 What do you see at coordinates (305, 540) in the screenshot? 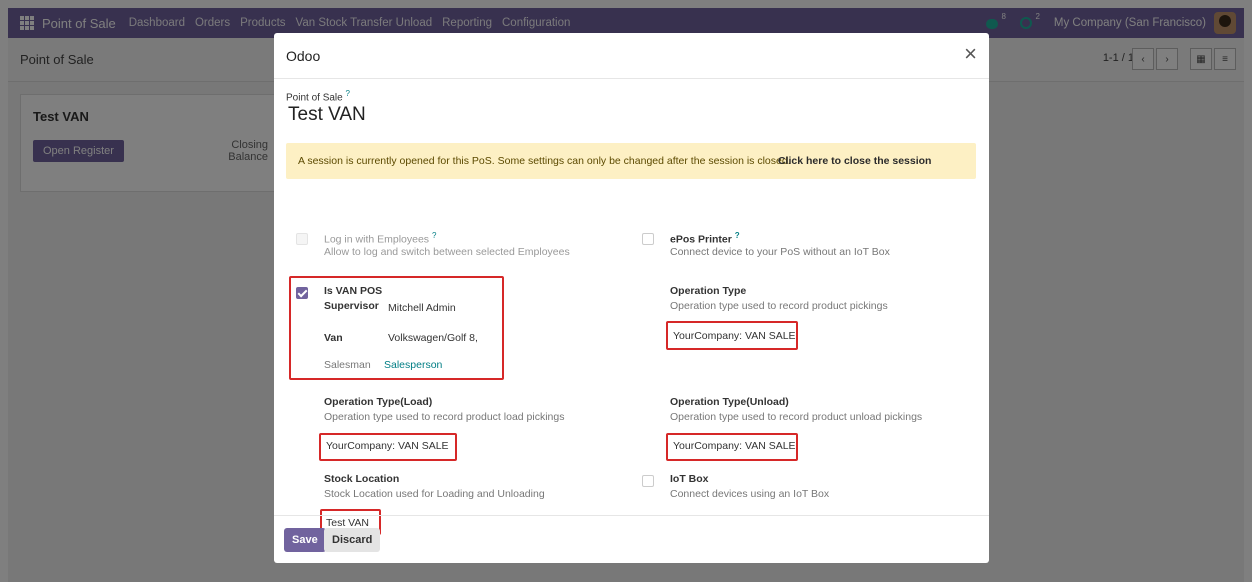
I see `save-button: Save` at bounding box center [305, 540].